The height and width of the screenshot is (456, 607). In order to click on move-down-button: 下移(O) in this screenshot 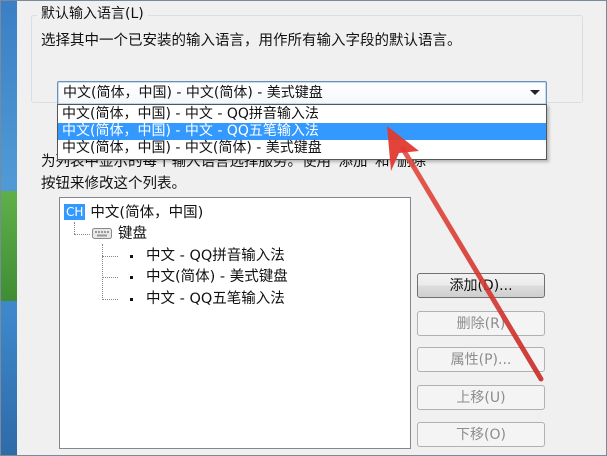, I will do `click(481, 434)`.